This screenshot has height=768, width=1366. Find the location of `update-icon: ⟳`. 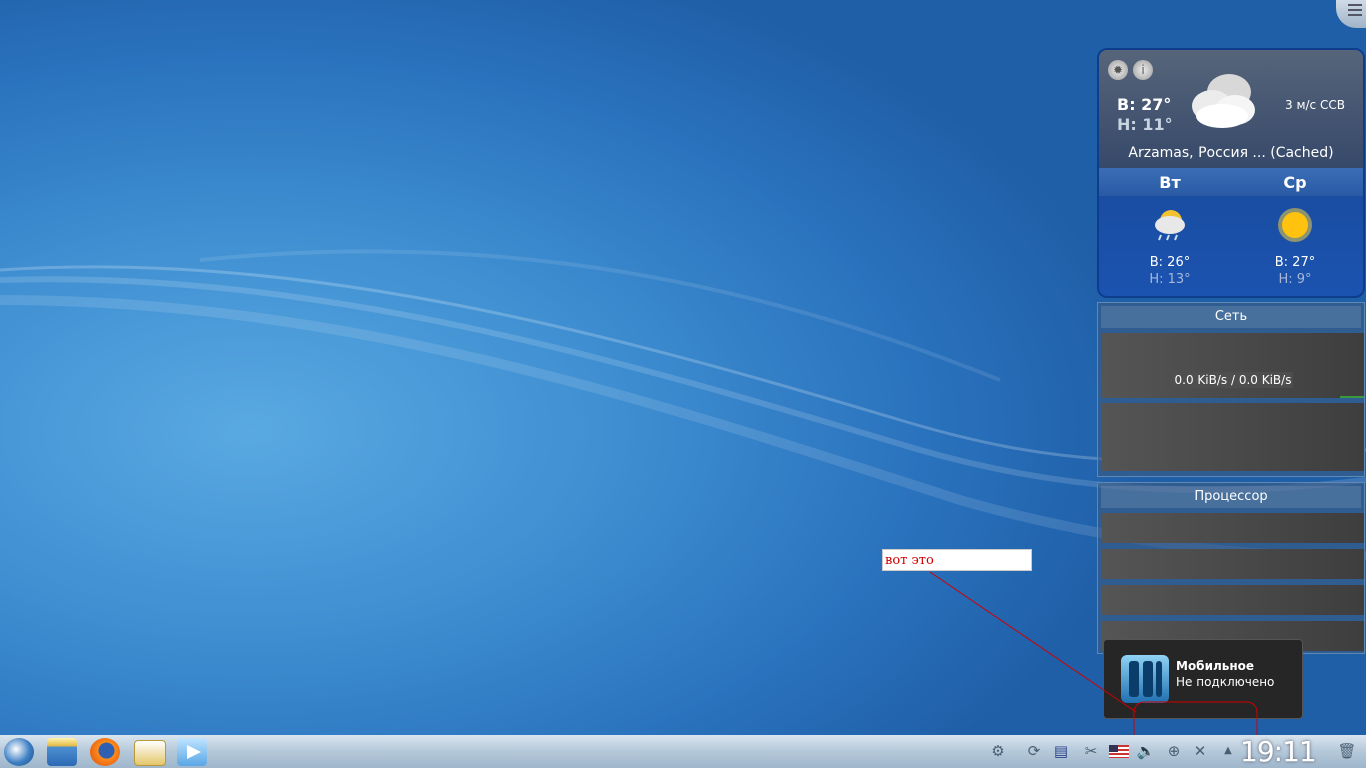

update-icon: ⟳ is located at coordinates (1034, 751).